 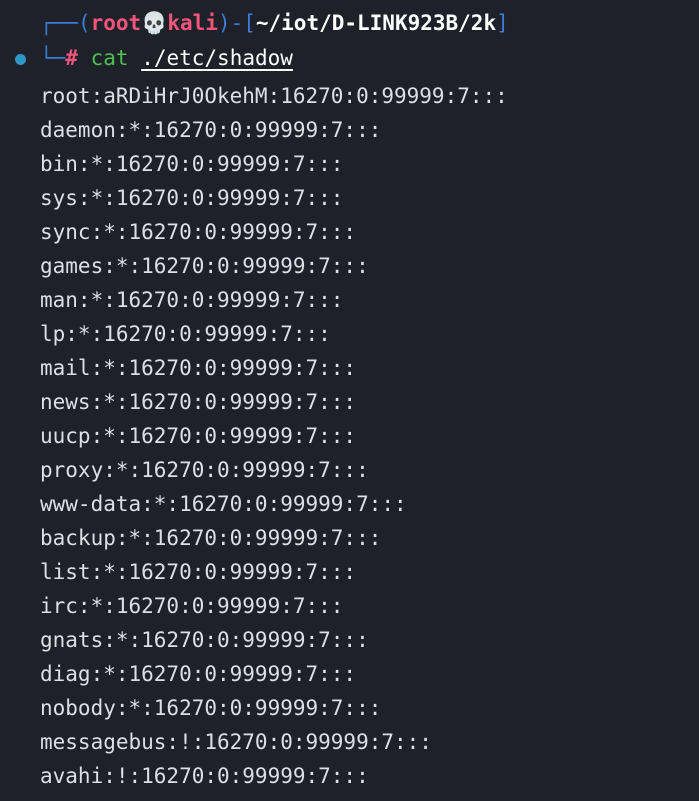 I want to click on output-line: man:*:16270:0:99999:7:::, so click(x=192, y=300).